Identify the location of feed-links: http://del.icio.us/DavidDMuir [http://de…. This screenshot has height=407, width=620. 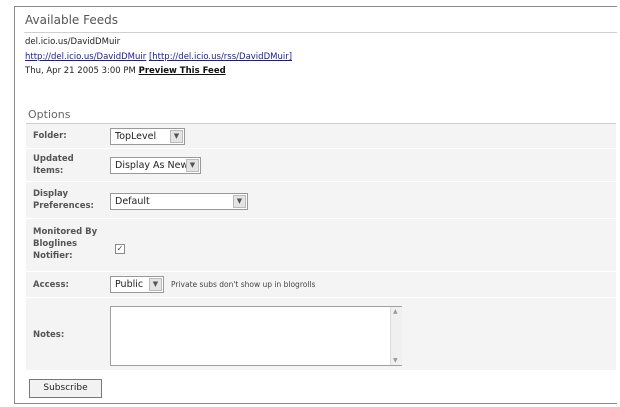
(158, 57).